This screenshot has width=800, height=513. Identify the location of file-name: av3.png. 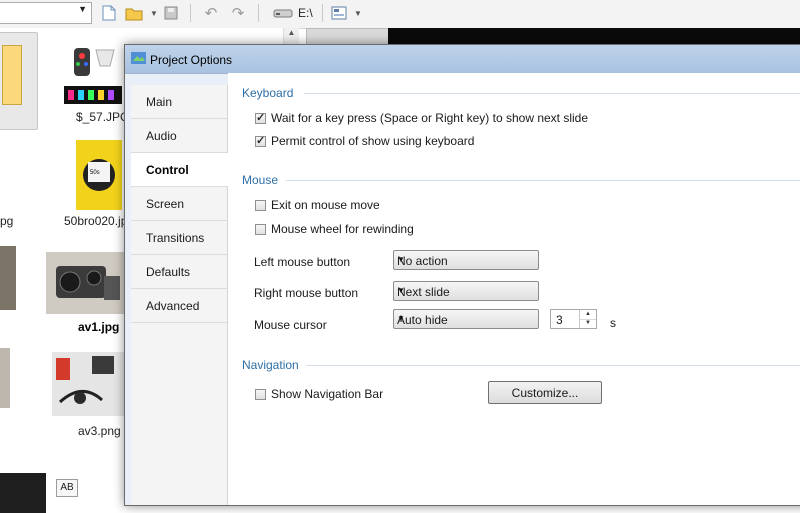
(99, 431).